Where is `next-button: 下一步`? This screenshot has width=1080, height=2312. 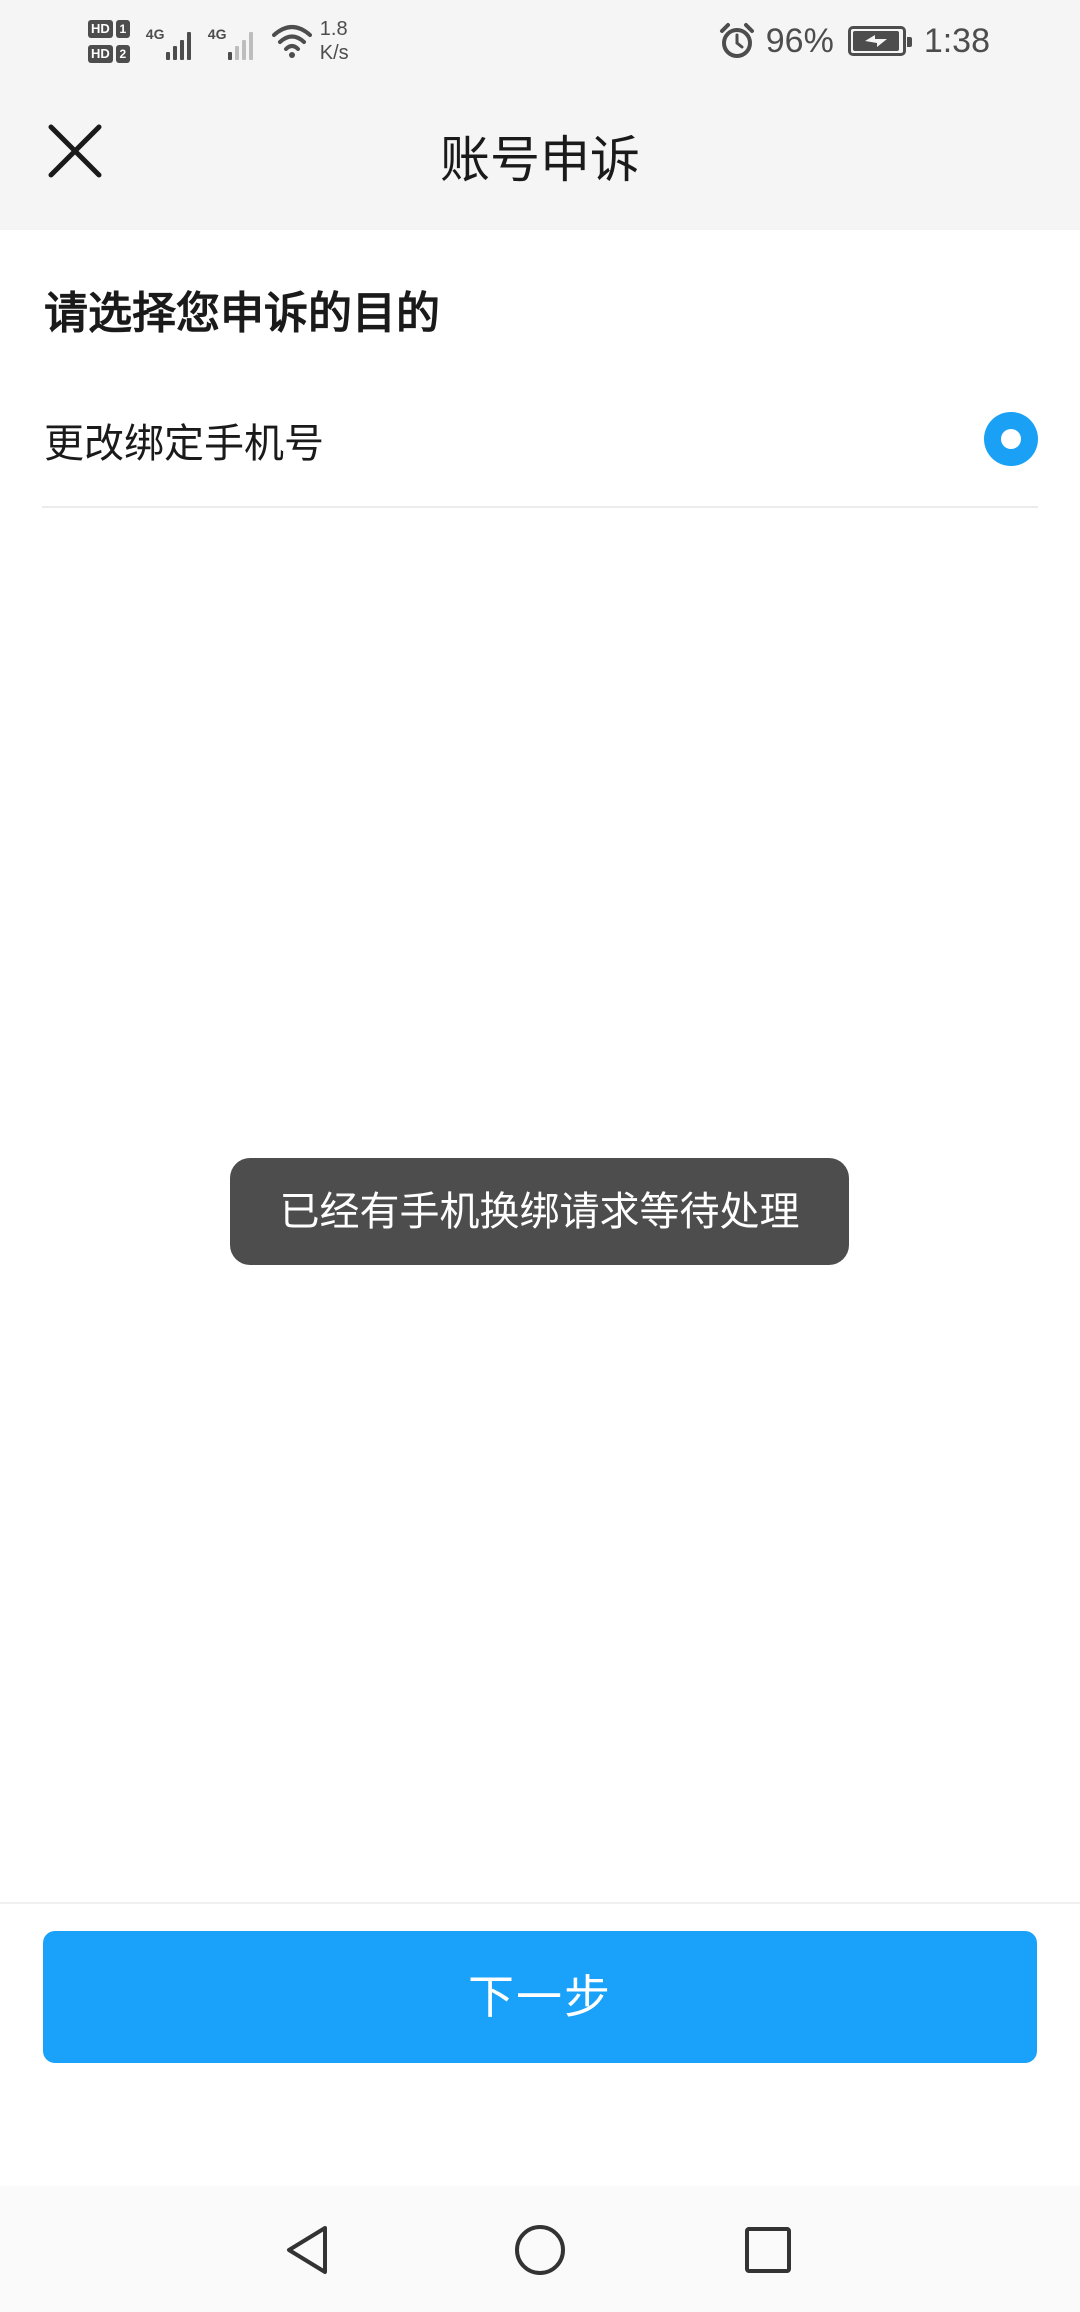
next-button: 下一步 is located at coordinates (540, 1997).